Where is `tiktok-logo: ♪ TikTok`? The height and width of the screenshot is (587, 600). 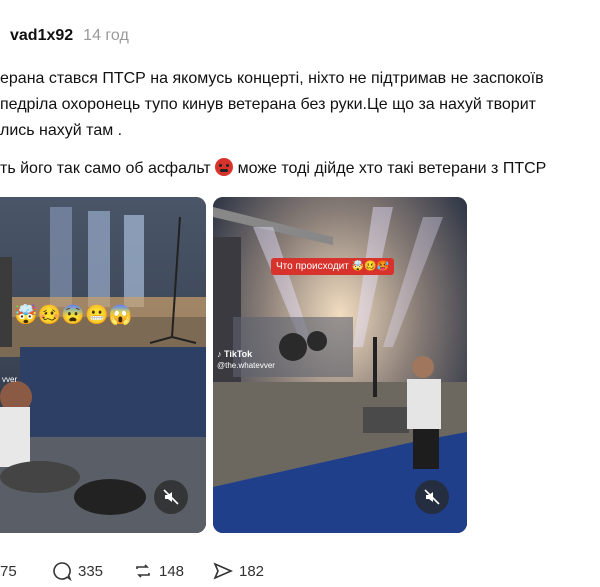
tiktok-logo: ♪ TikTok is located at coordinates (234, 354).